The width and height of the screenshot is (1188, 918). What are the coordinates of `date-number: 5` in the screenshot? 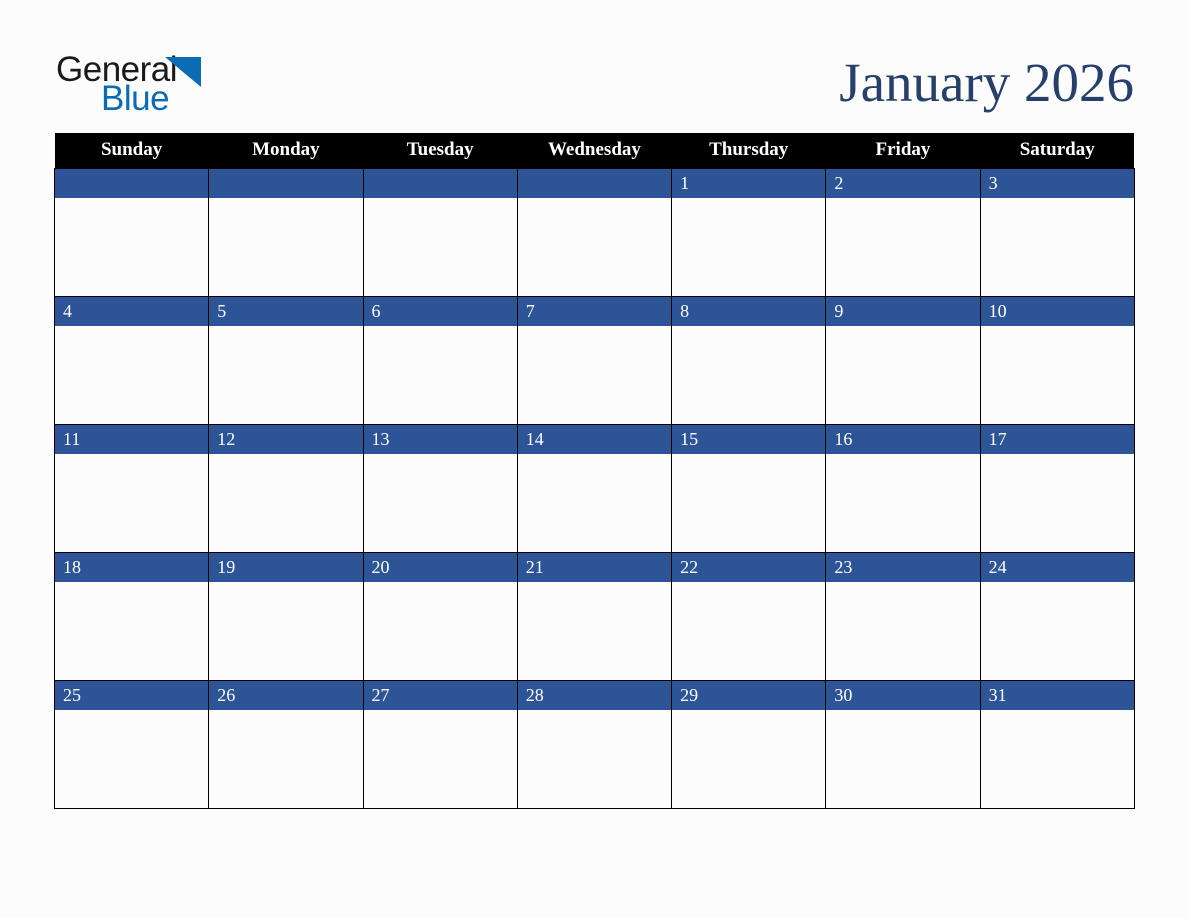 It's located at (222, 311).